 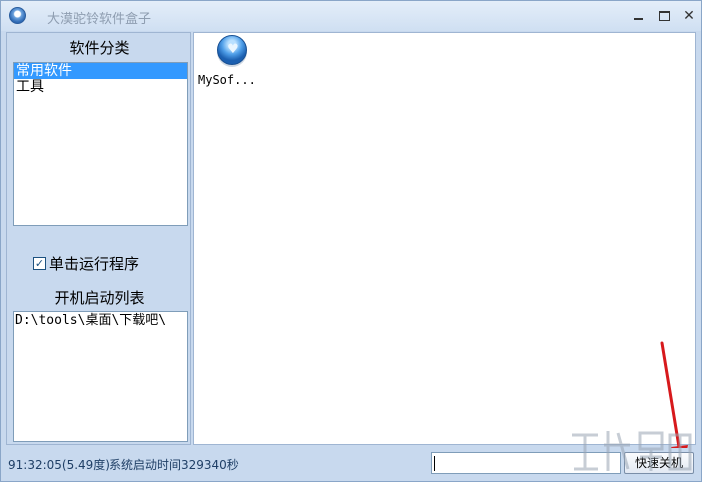 I want to click on category-list: 常用软件 工具, so click(x=100, y=144).